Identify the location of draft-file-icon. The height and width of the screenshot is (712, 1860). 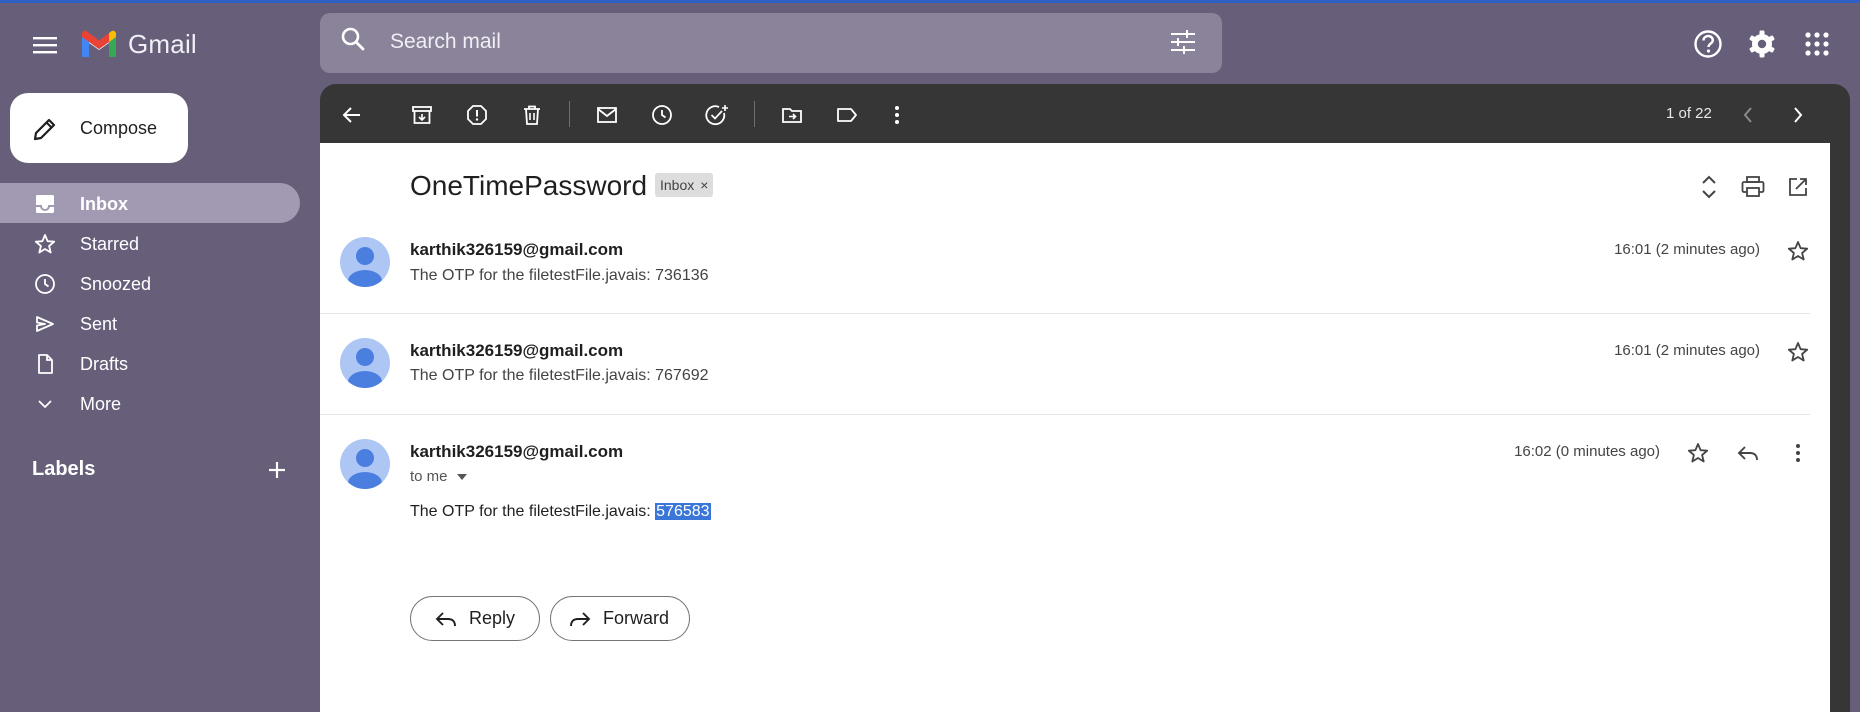
(45, 364).